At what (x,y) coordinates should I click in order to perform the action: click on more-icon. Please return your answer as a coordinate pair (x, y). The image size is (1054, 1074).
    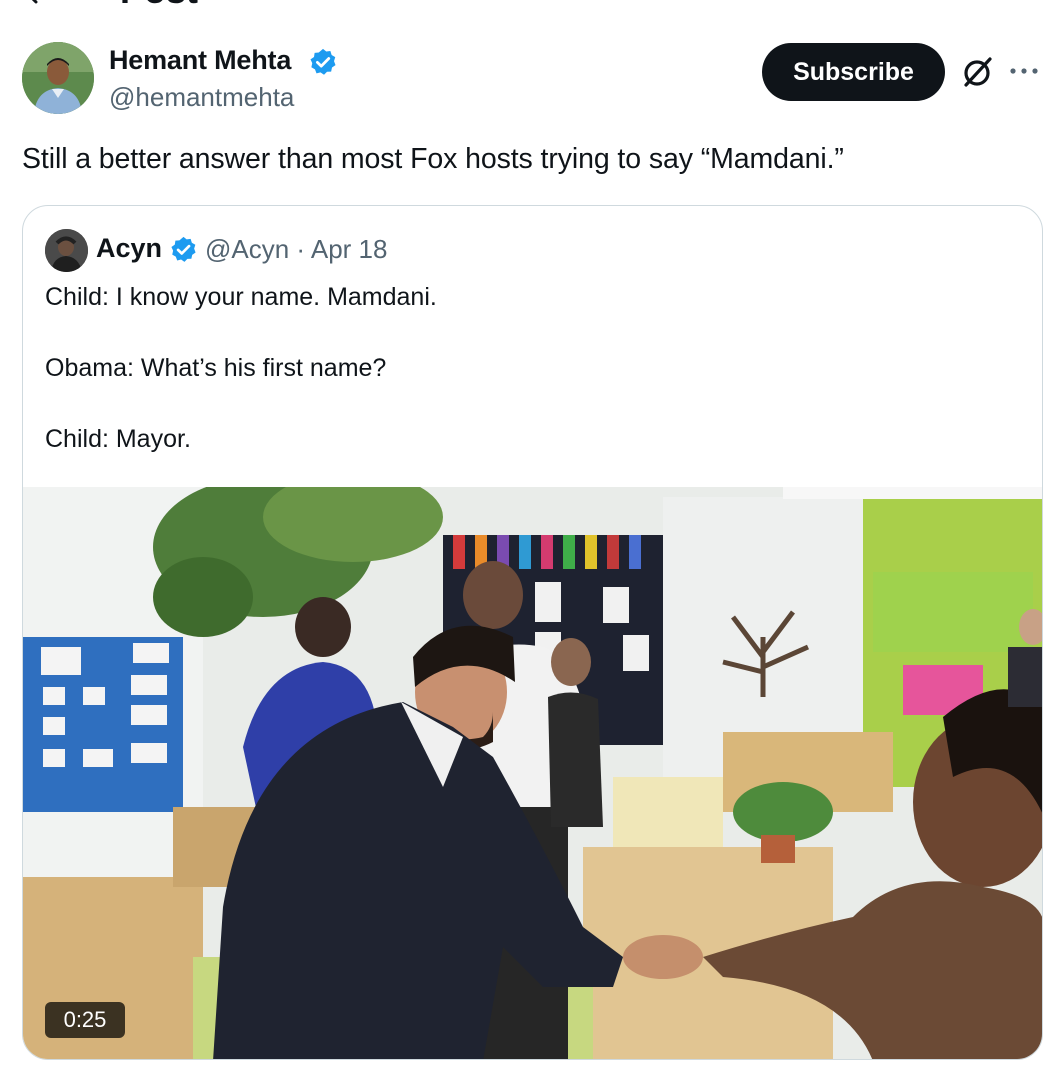
    Looking at the image, I should click on (1024, 71).